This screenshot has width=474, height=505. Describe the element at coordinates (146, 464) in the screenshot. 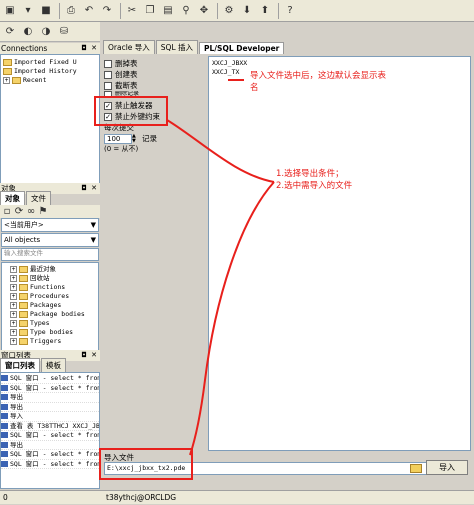

I see `highlight-box-import-file` at that location.